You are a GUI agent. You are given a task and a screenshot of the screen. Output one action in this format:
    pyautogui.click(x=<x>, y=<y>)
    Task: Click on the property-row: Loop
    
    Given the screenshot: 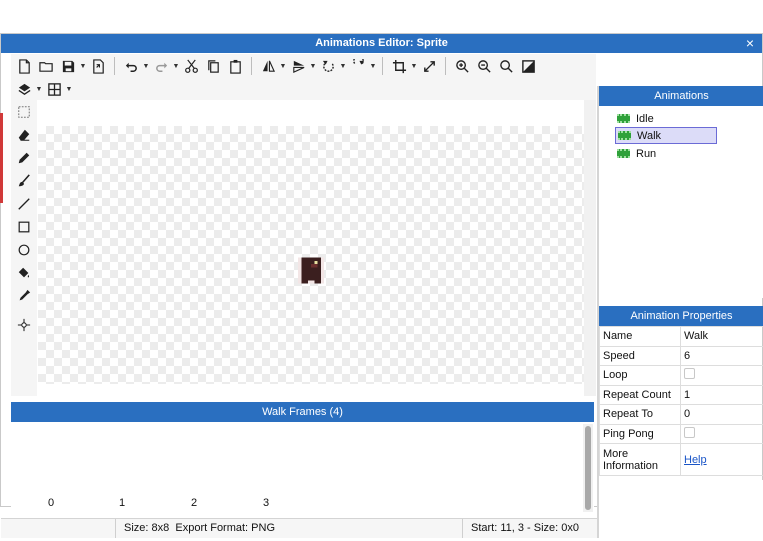 What is the action you would take?
    pyautogui.click(x=681, y=375)
    